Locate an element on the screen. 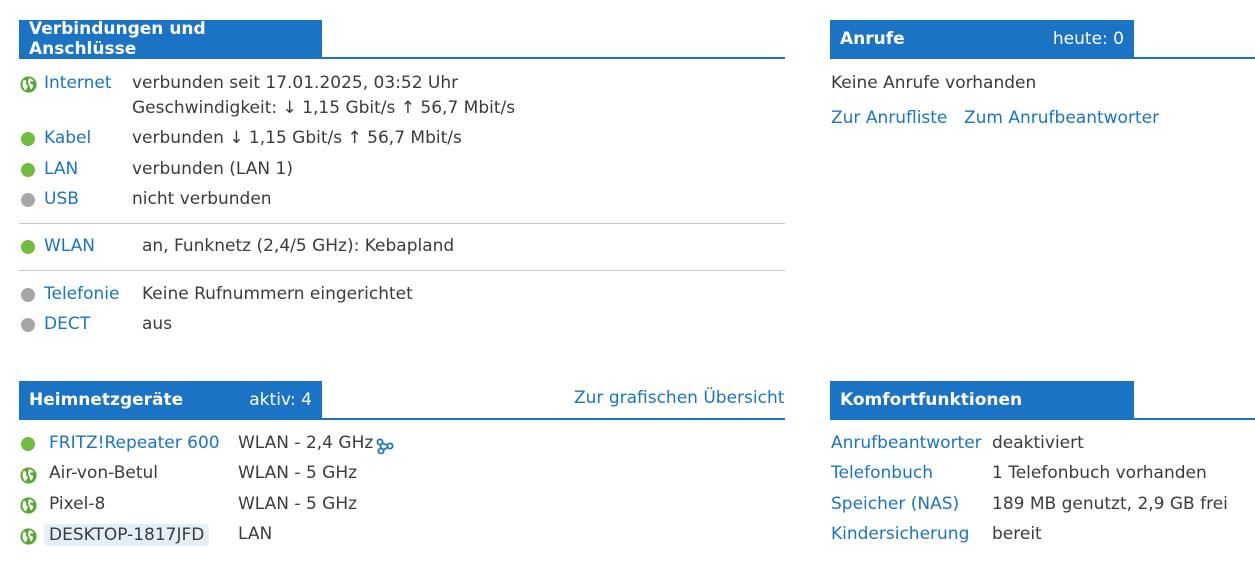 This screenshot has width=1255, height=584. device-name-link: FRITZ!Repeater 600 is located at coordinates (134, 443).